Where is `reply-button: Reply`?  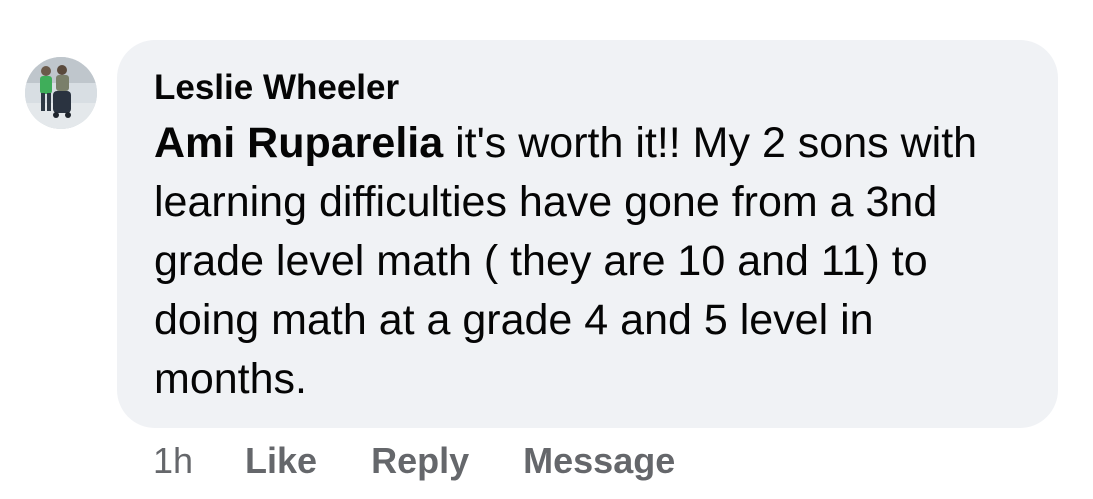 reply-button: Reply is located at coordinates (420, 461).